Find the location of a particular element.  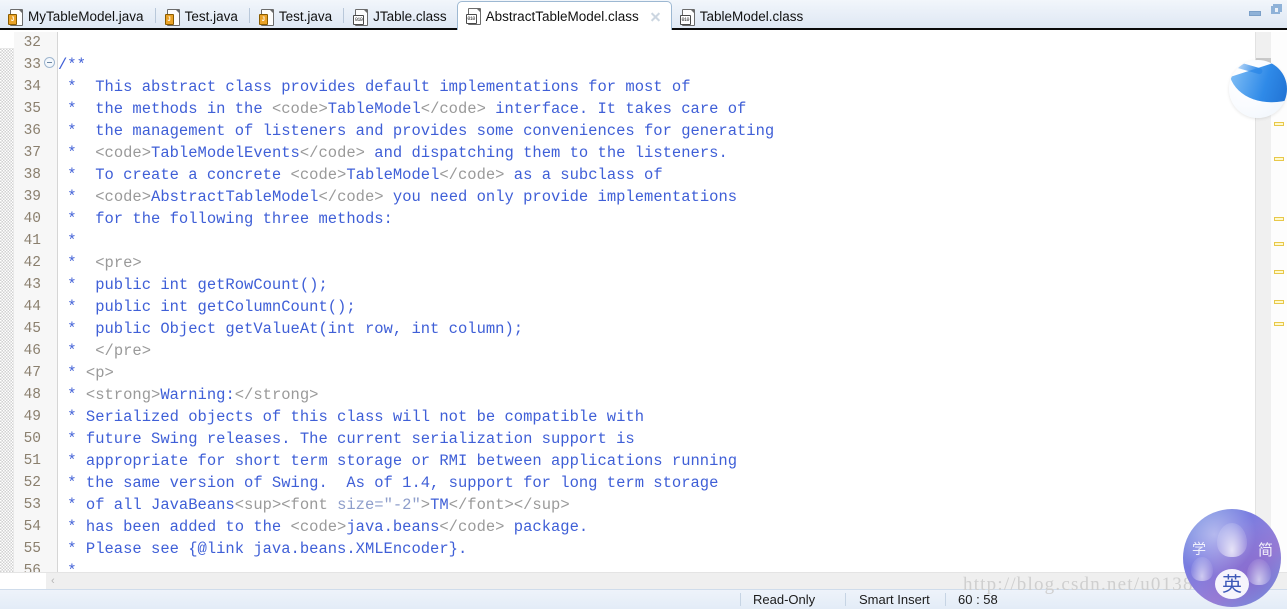

code-token: AbstractTableModel is located at coordinates (235, 197).